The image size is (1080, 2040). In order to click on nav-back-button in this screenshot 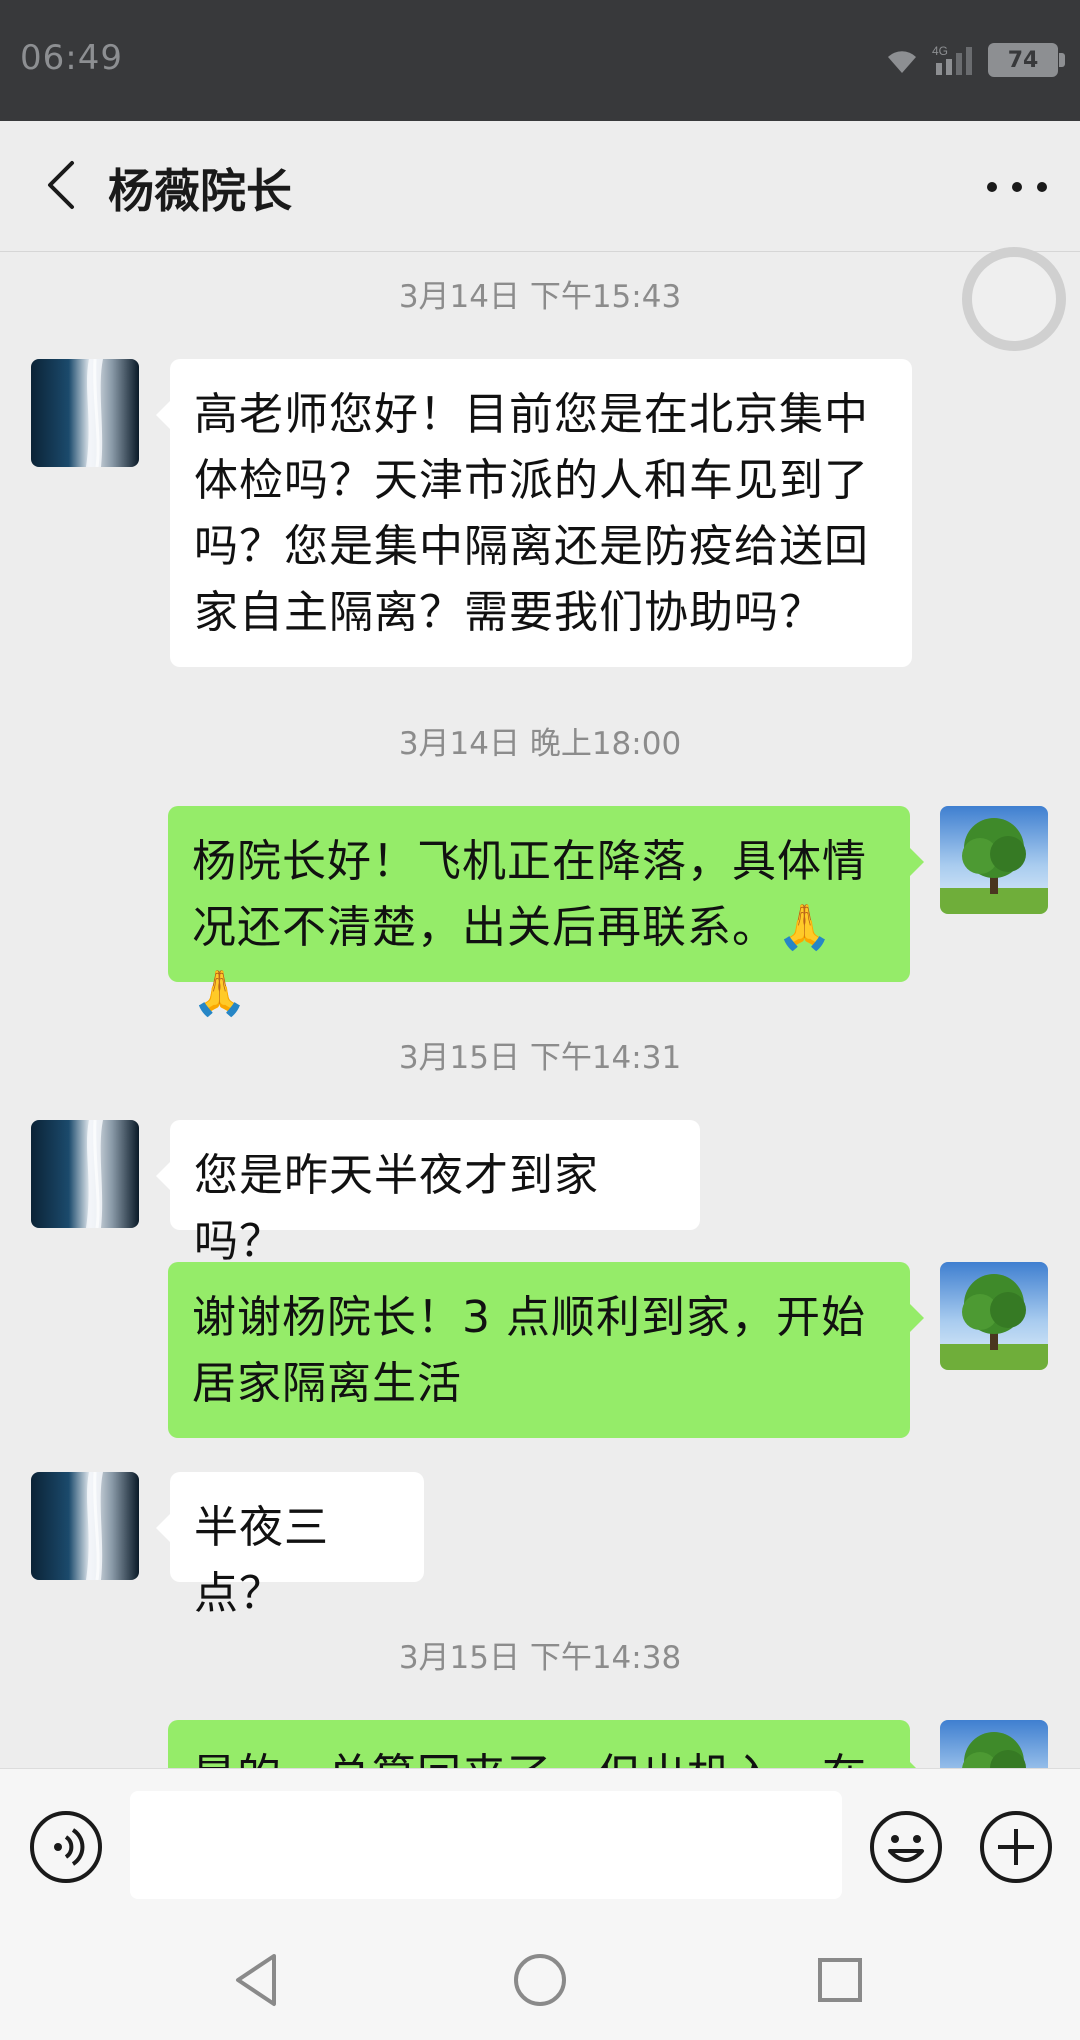, I will do `click(258, 1980)`.